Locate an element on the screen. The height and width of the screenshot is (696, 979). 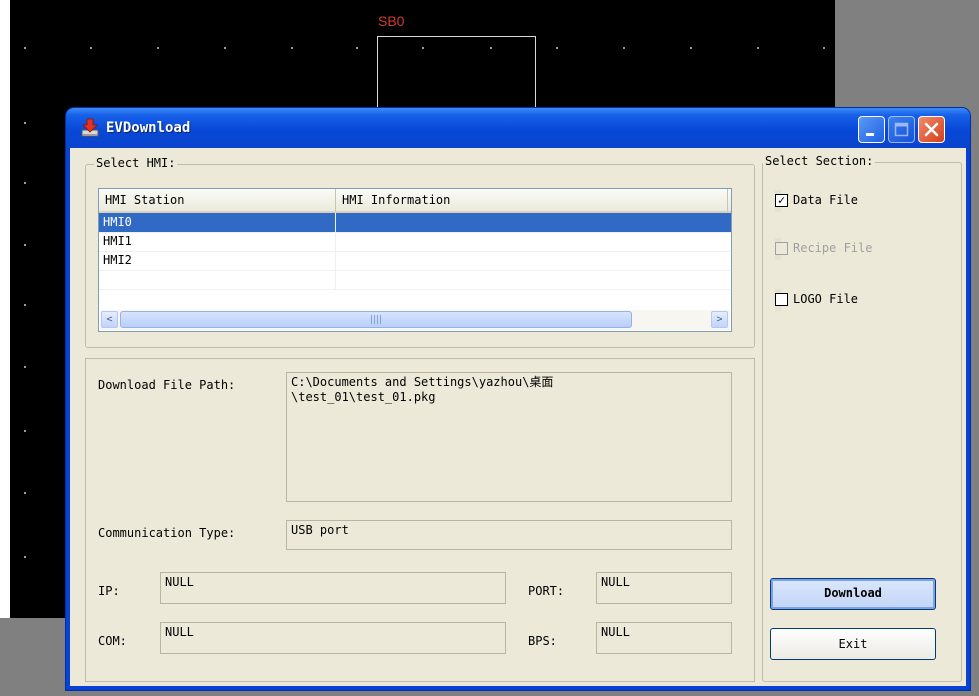
data-file-checkbox: ✓ Data File is located at coordinates (816, 201).